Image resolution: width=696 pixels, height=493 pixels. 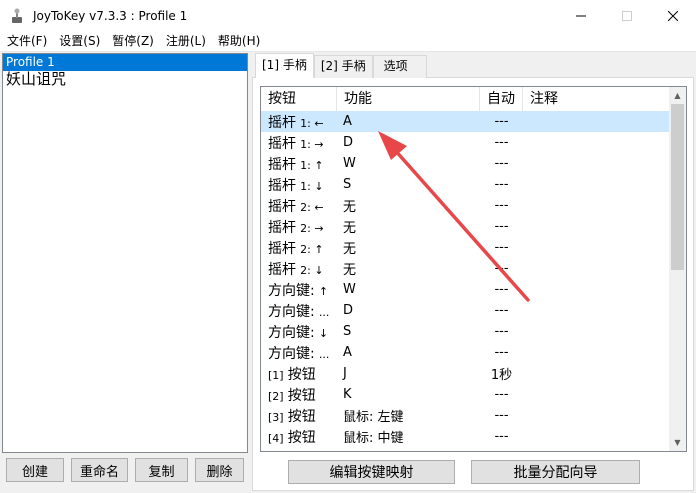 I want to click on cell-button: 摇杆 1: ↓, so click(x=299, y=185).